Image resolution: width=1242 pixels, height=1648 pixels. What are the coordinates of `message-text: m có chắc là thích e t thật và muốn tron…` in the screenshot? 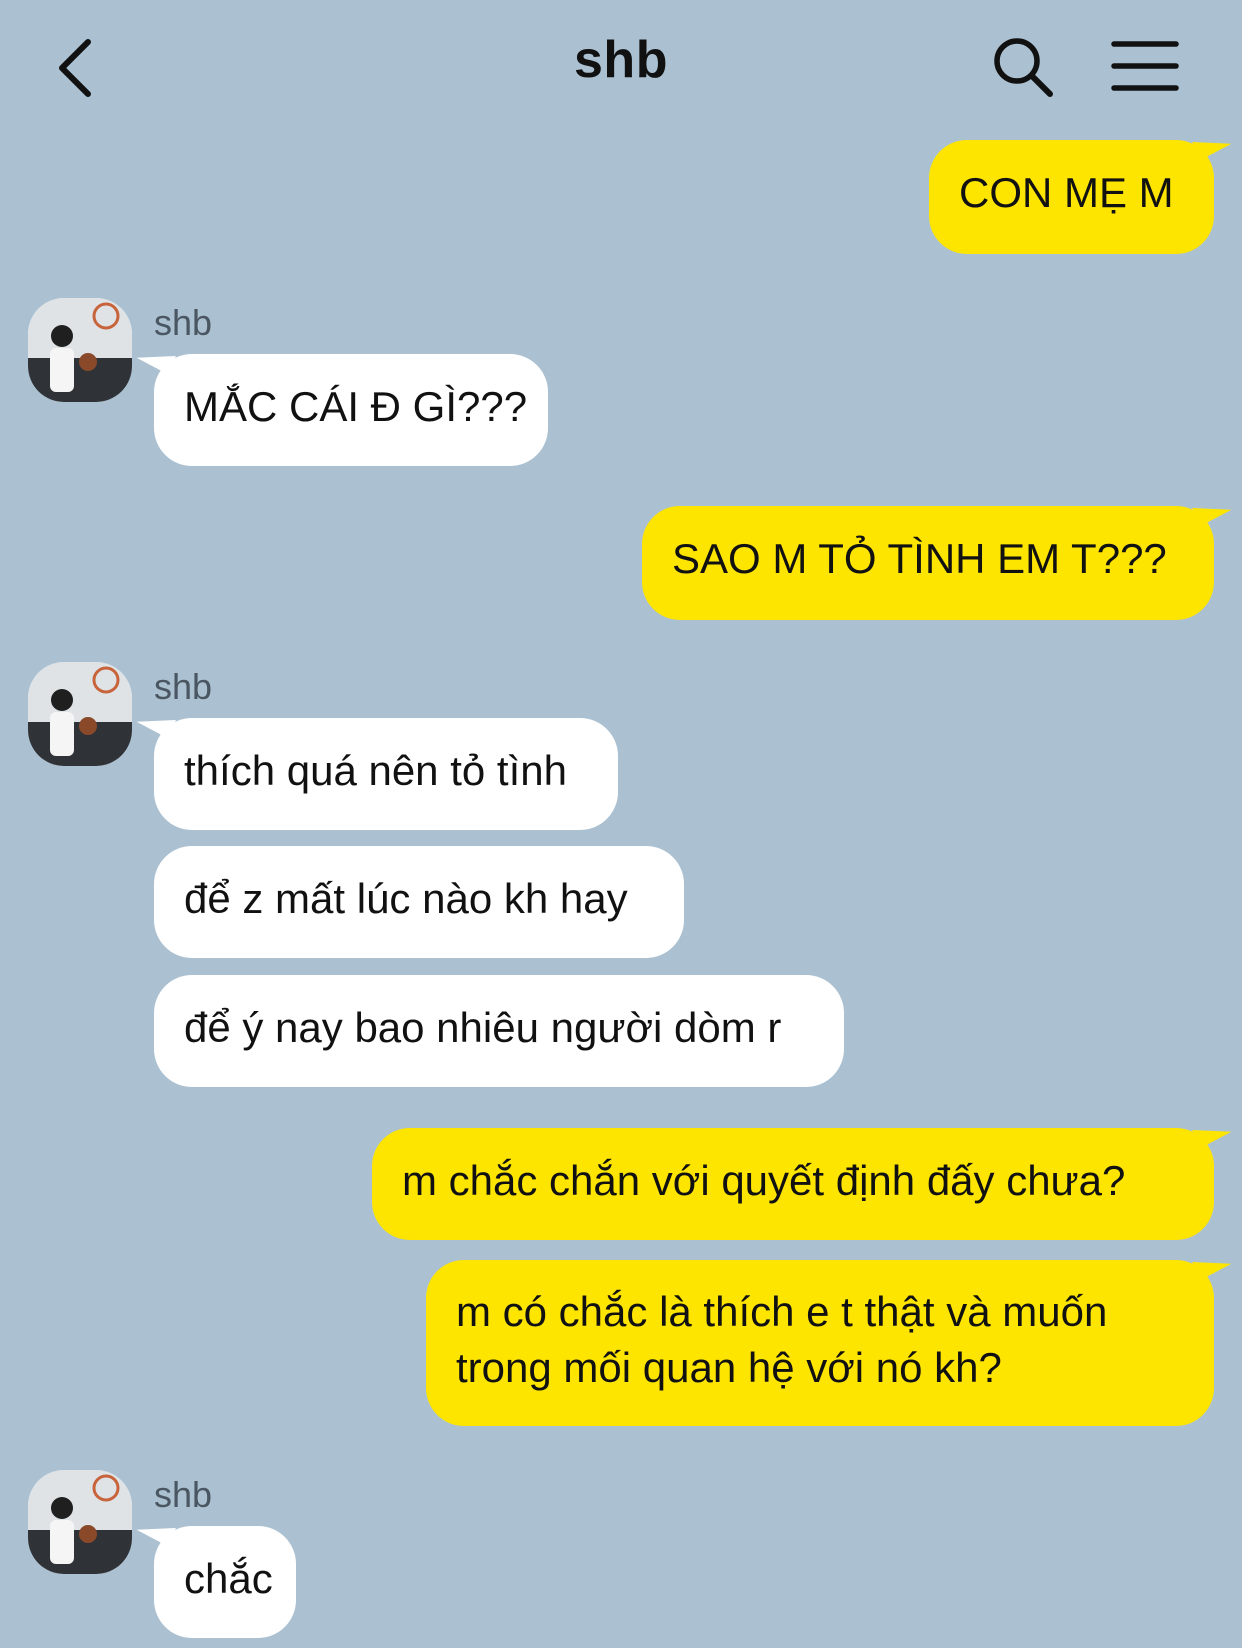 It's located at (782, 1339).